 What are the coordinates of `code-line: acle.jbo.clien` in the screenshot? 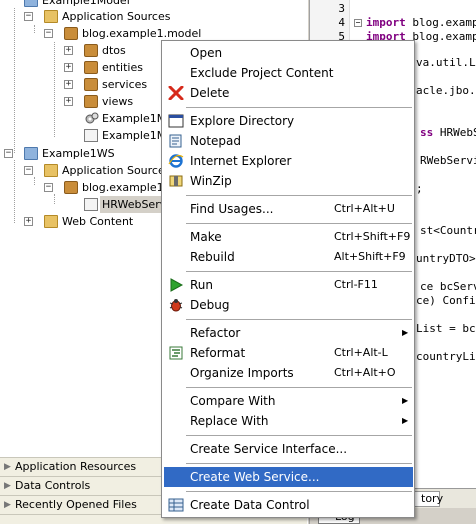 It's located at (446, 90).